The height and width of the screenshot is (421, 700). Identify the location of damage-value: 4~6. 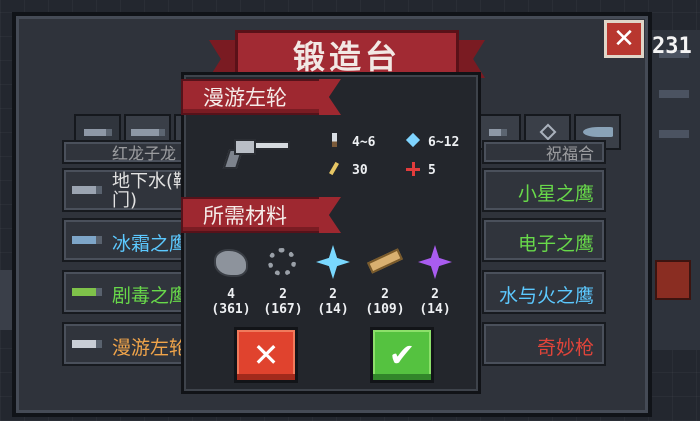
(364, 142).